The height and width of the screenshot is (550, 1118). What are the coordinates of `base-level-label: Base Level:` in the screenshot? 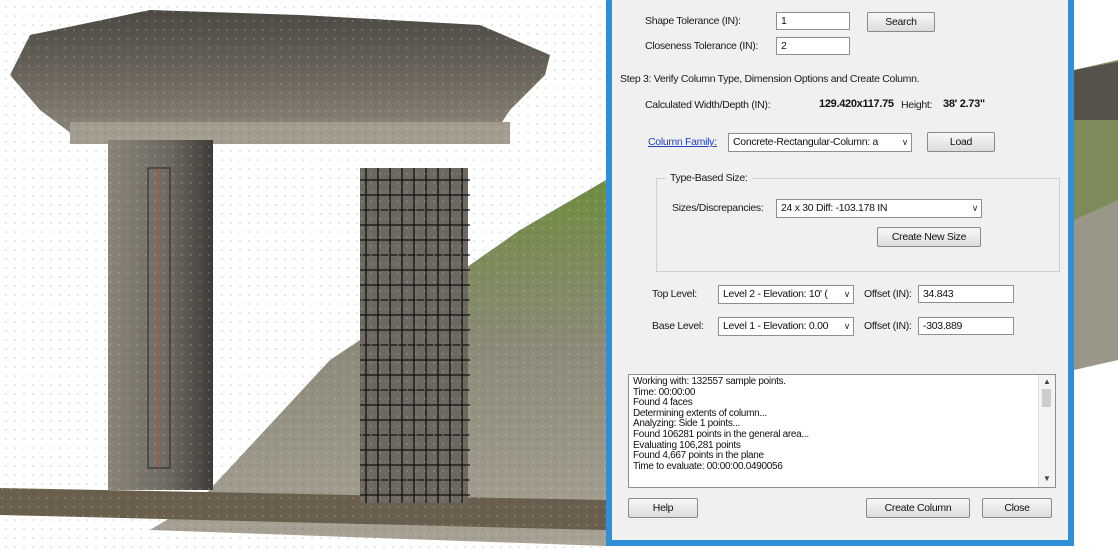 It's located at (678, 326).